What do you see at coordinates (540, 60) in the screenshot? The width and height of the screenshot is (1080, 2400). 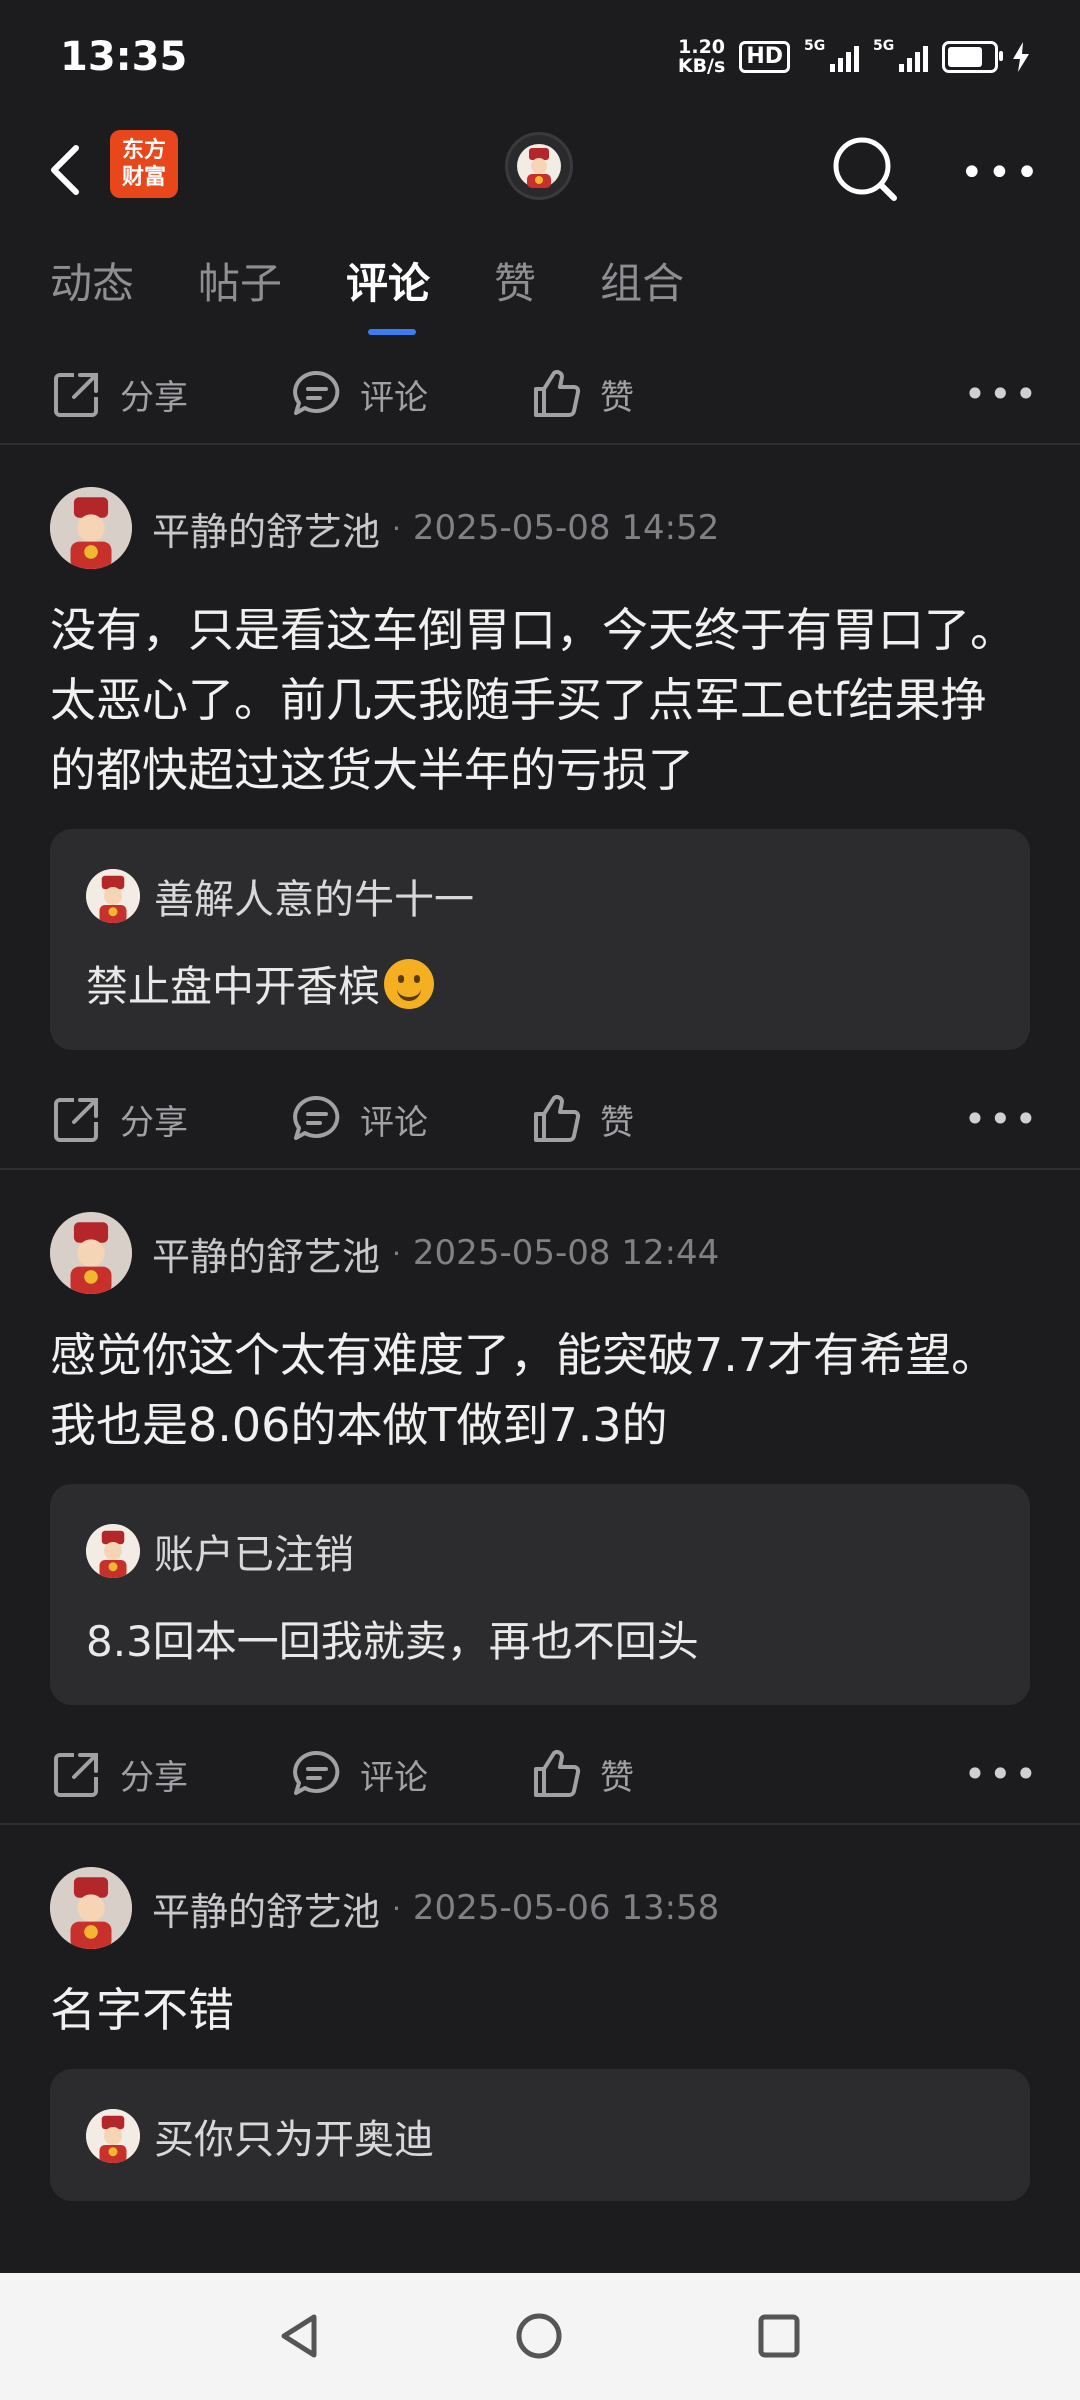 I see `status-bar: 13:35 1.20 KB/s HD 5G 5G` at bounding box center [540, 60].